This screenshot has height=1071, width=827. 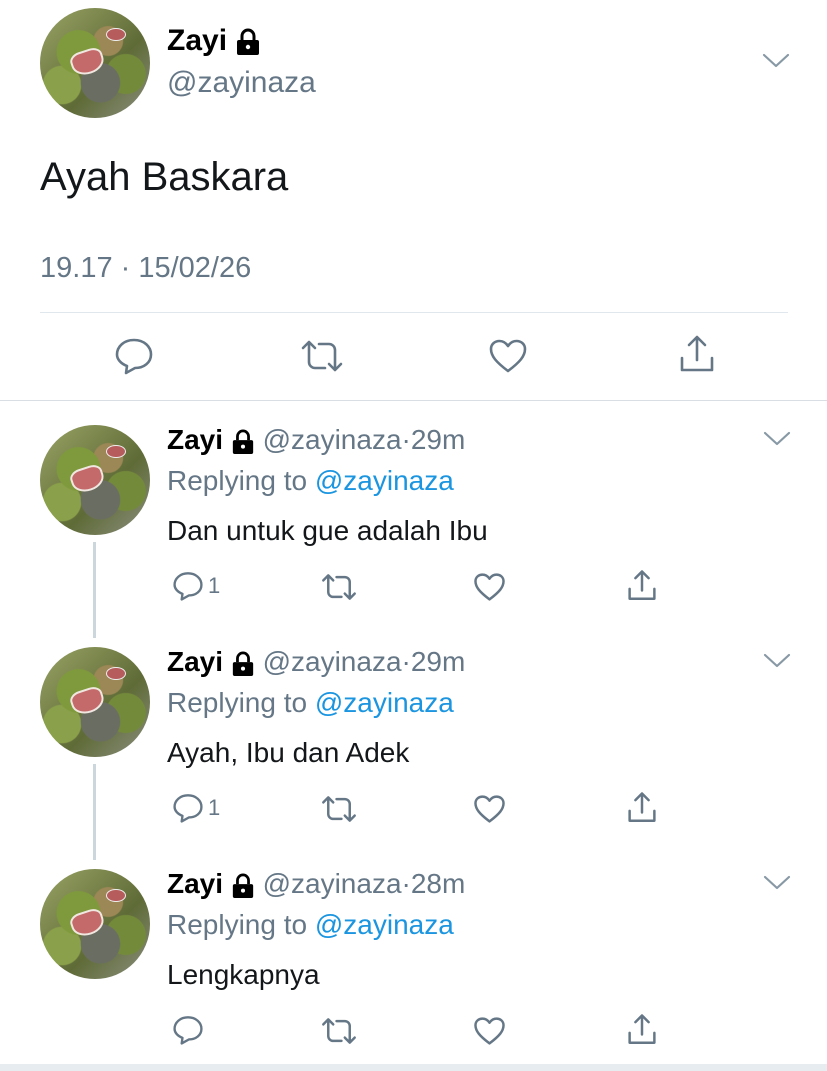 I want to click on reply-time: 28m, so click(x=438, y=883).